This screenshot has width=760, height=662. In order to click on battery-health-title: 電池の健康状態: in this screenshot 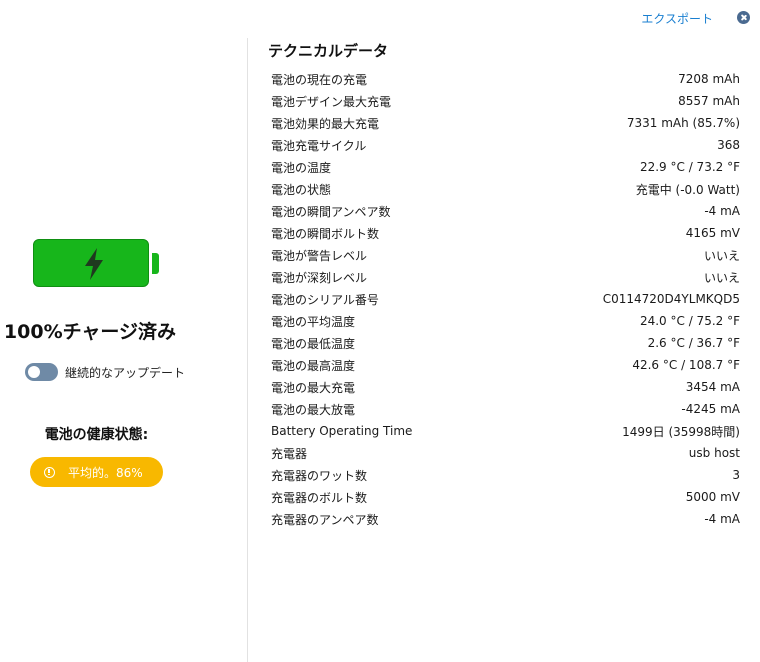, I will do `click(96, 435)`.